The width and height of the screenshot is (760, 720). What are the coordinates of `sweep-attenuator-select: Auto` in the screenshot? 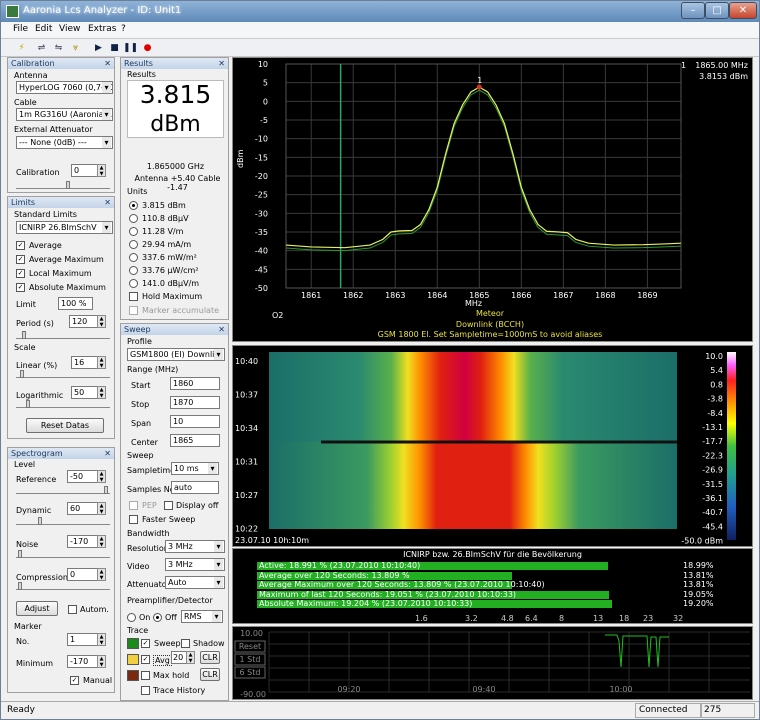 It's located at (195, 582).